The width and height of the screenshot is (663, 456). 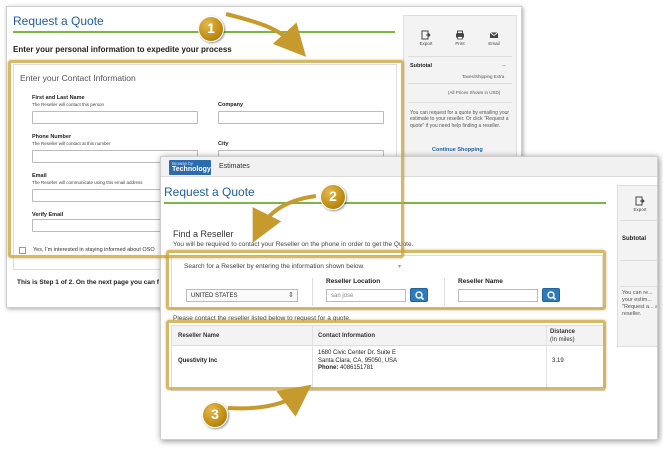 I want to click on annotation-arrows, so click(x=271, y=214).